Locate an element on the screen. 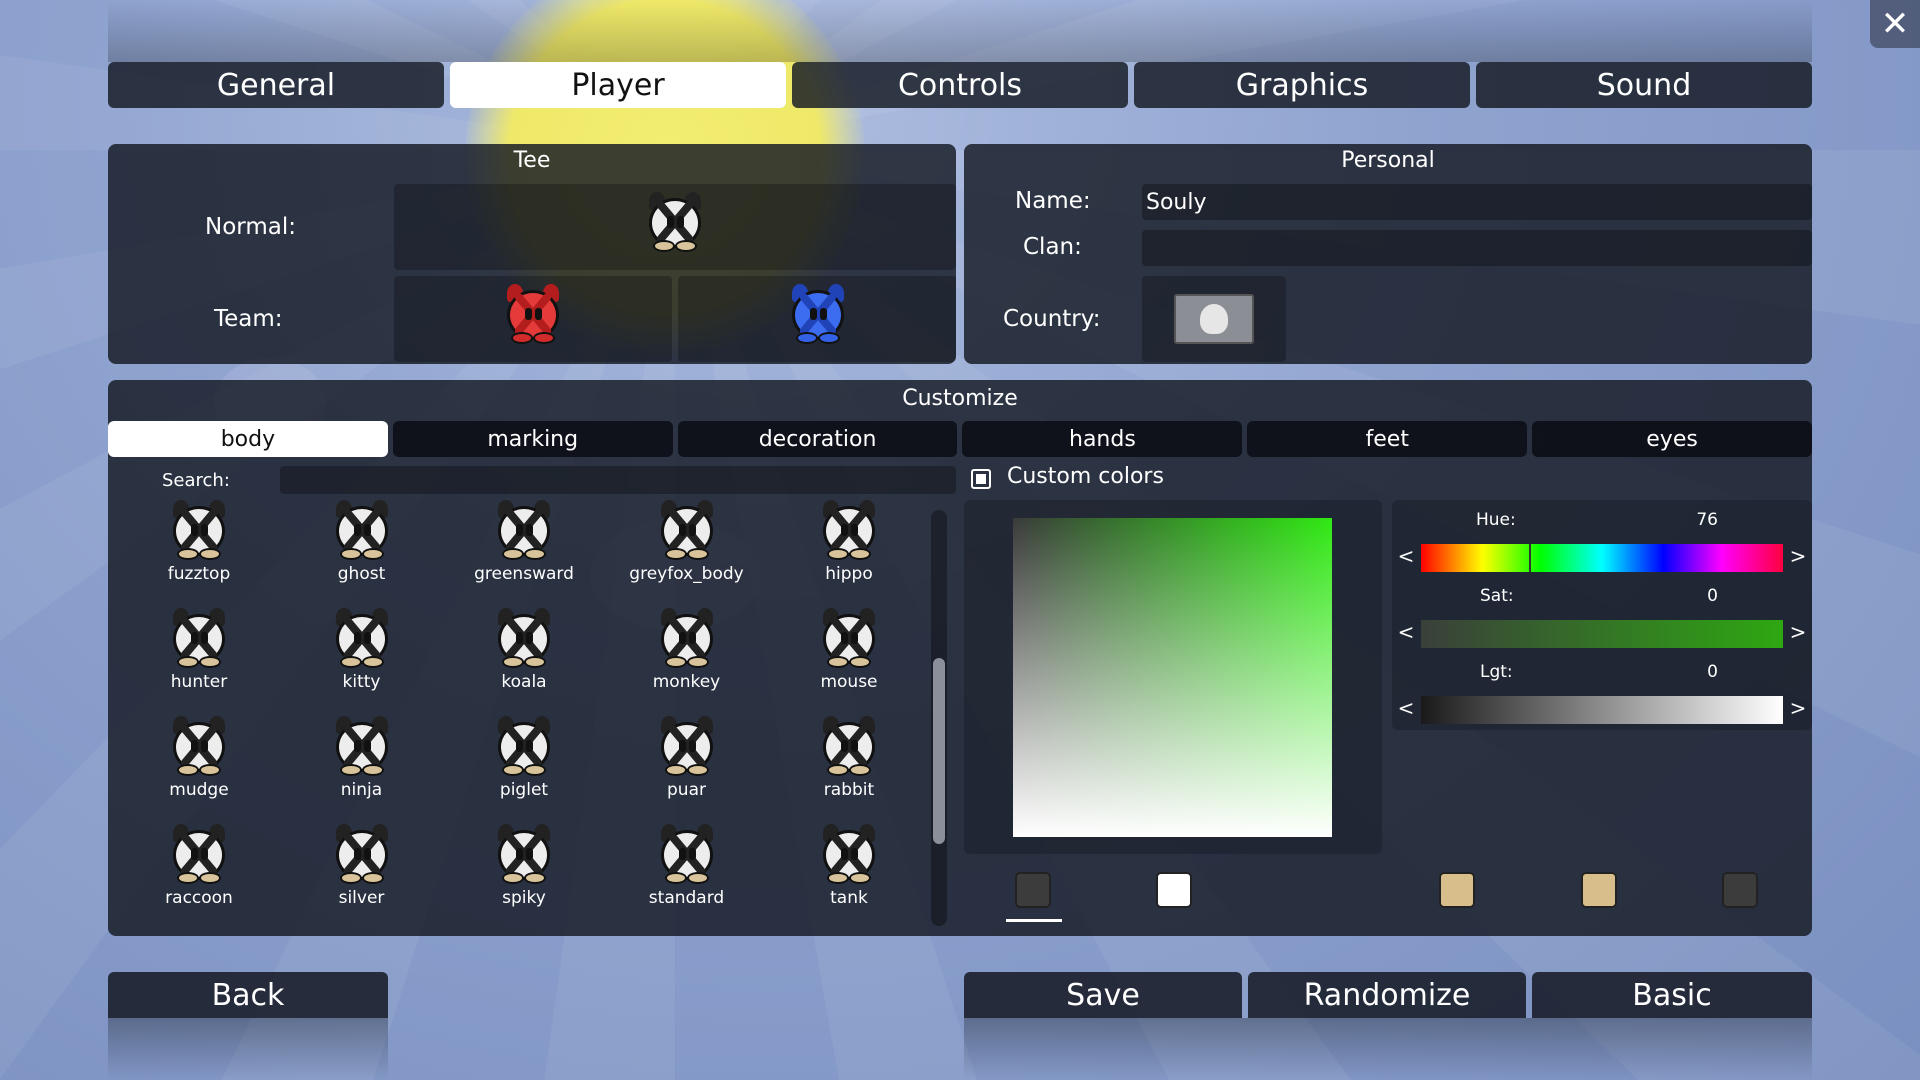  lgt-decrease-button: < is located at coordinates (1406, 708).